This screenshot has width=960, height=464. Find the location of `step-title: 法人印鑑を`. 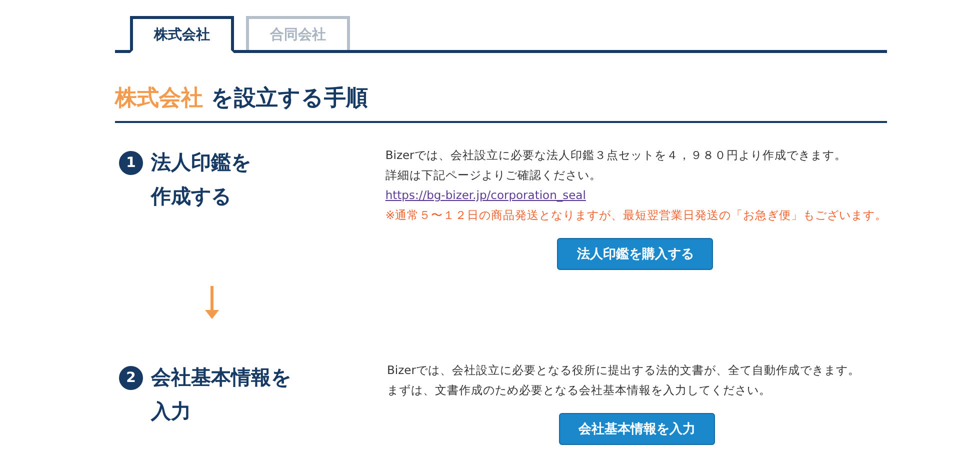

step-title: 法人印鑑を is located at coordinates (201, 162).